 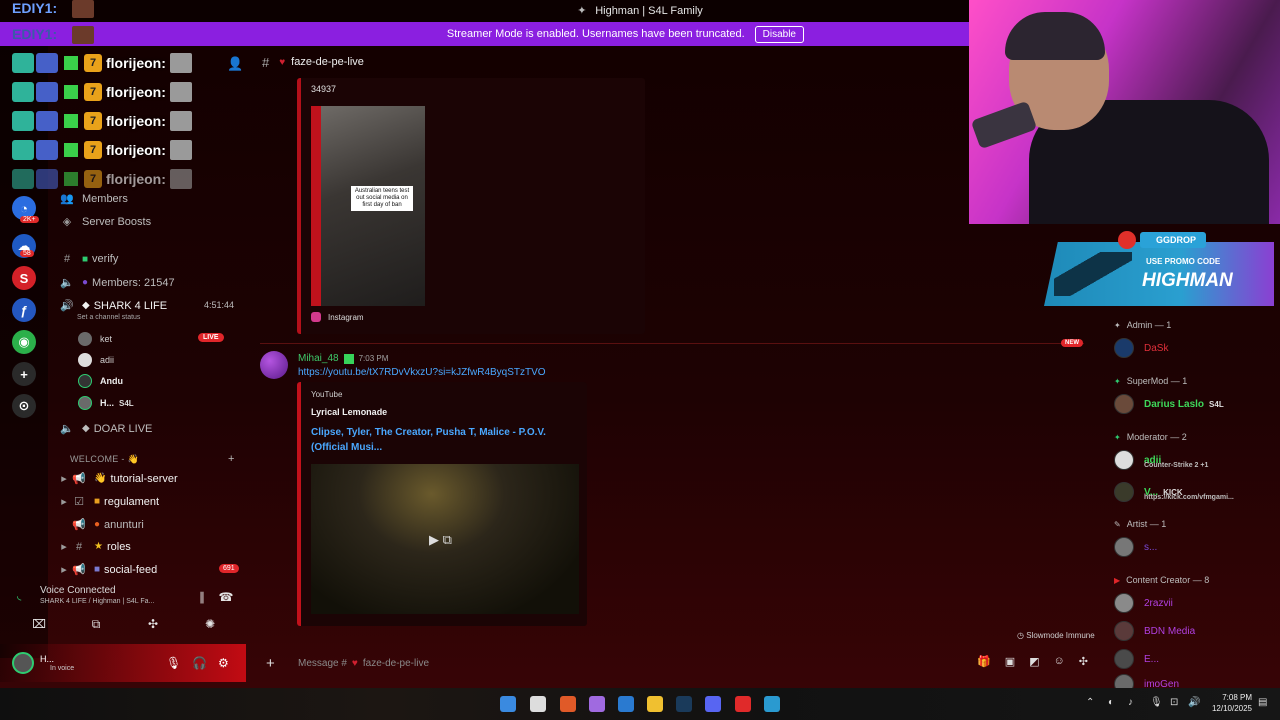 I want to click on voice-user: Andu, so click(x=100, y=381).